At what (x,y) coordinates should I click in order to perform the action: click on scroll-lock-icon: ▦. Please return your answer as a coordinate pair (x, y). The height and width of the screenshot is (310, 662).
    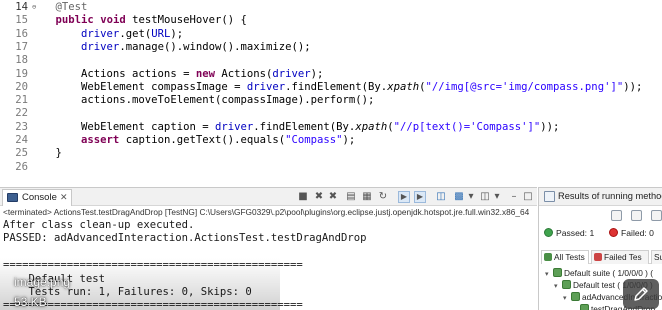
    Looking at the image, I should click on (367, 197).